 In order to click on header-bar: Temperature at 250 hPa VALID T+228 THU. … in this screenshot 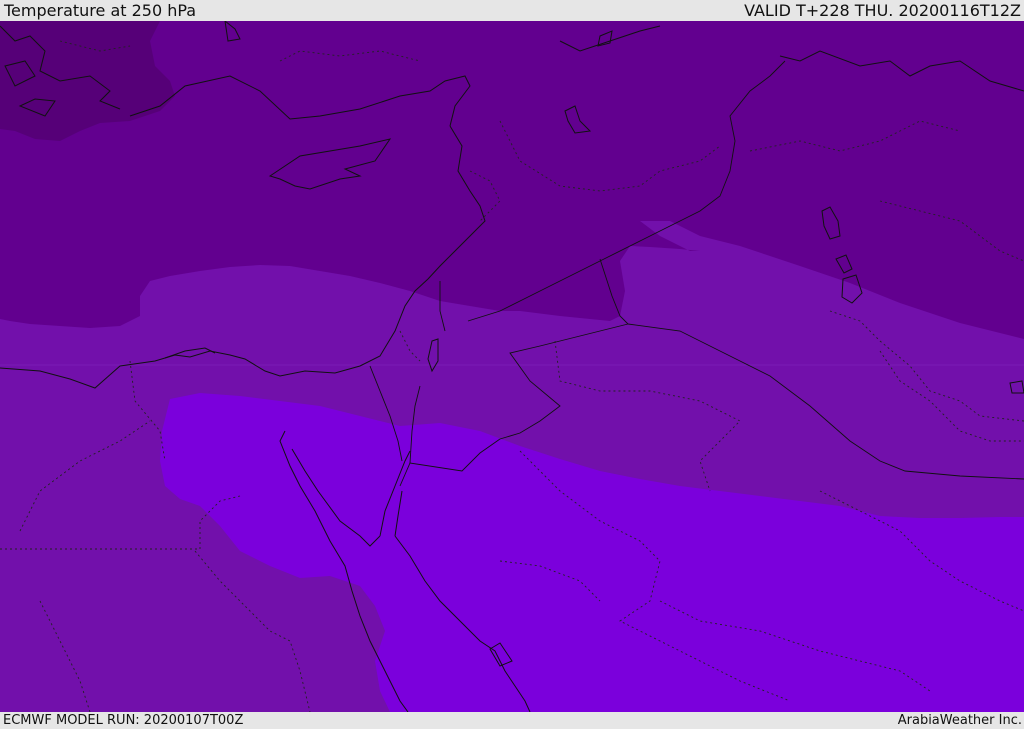, I will do `click(512, 10)`.